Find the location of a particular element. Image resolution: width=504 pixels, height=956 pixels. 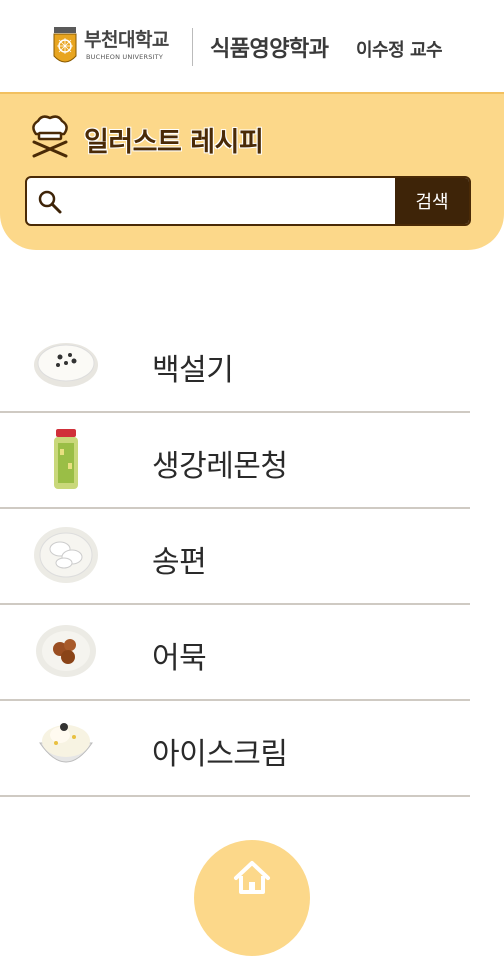

list-item-baekseolgi: 백설기 is located at coordinates (235, 365).